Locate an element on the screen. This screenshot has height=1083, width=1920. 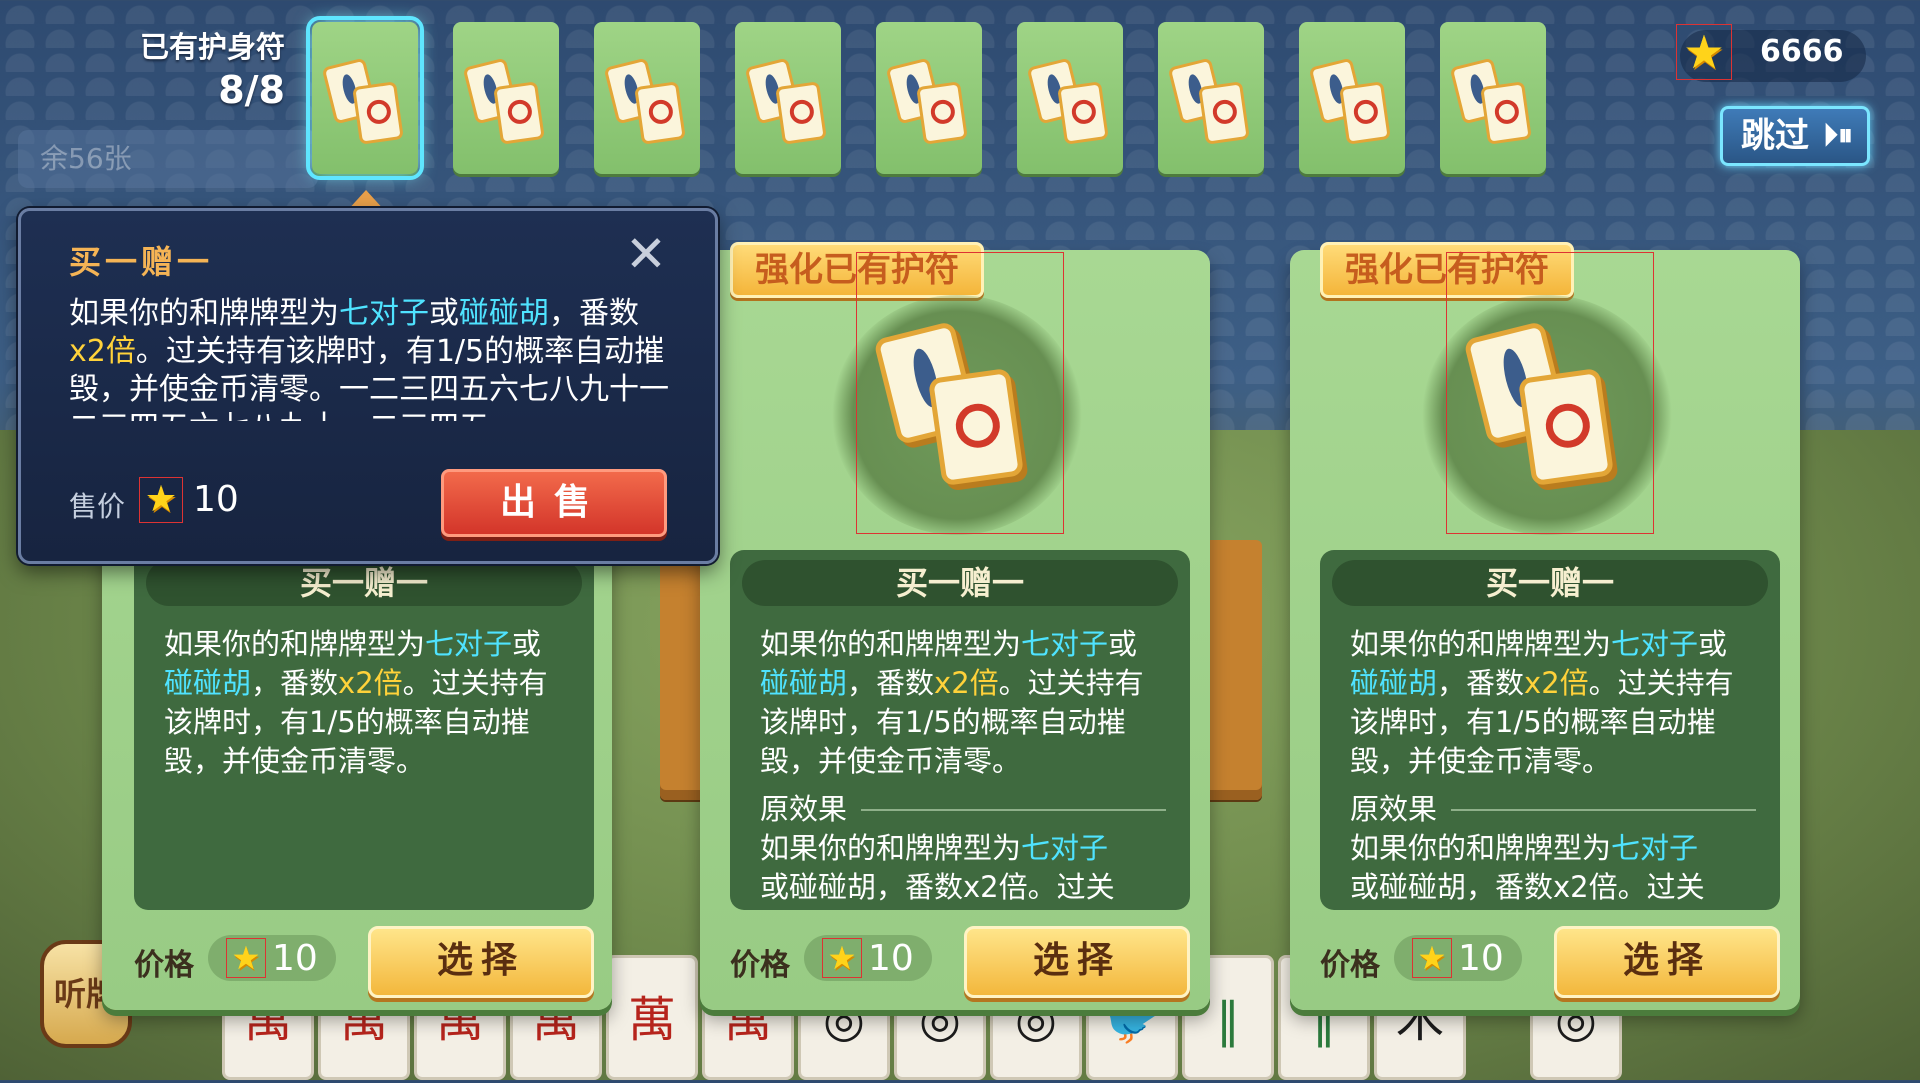
owned-amulets-count: 8/8 is located at coordinates (251, 90).